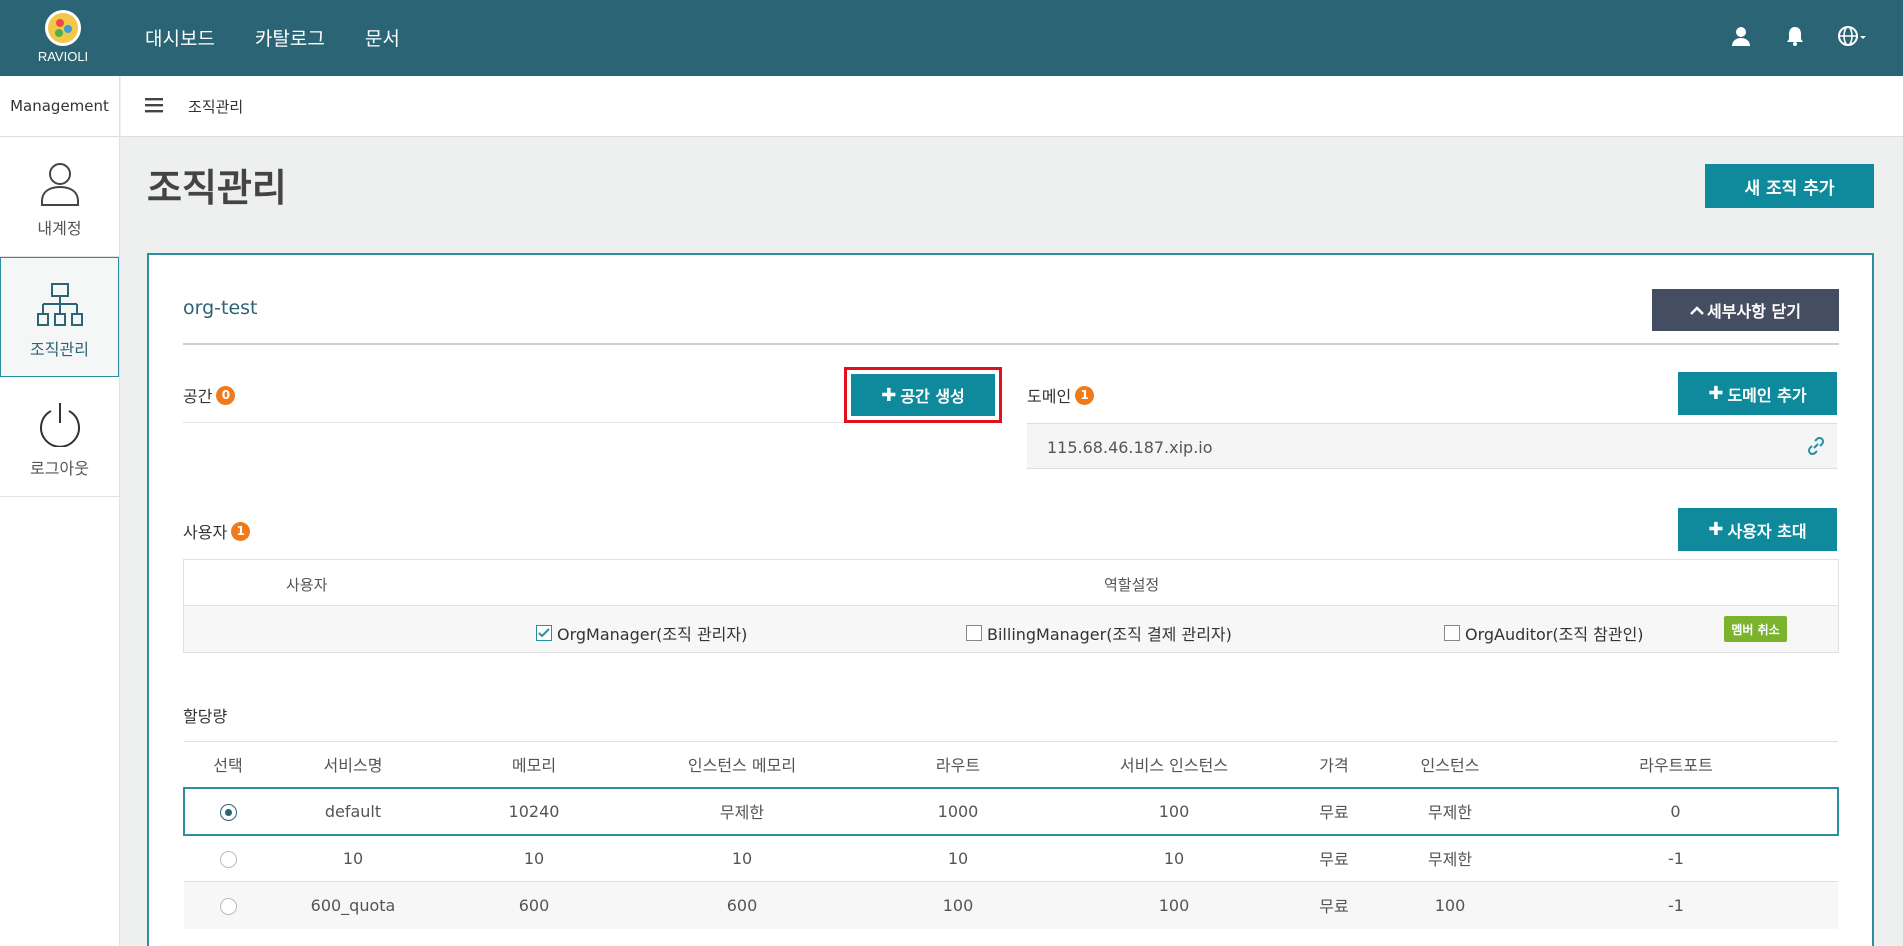  I want to click on ravioli-logo: RAVIOLI, so click(63, 38).